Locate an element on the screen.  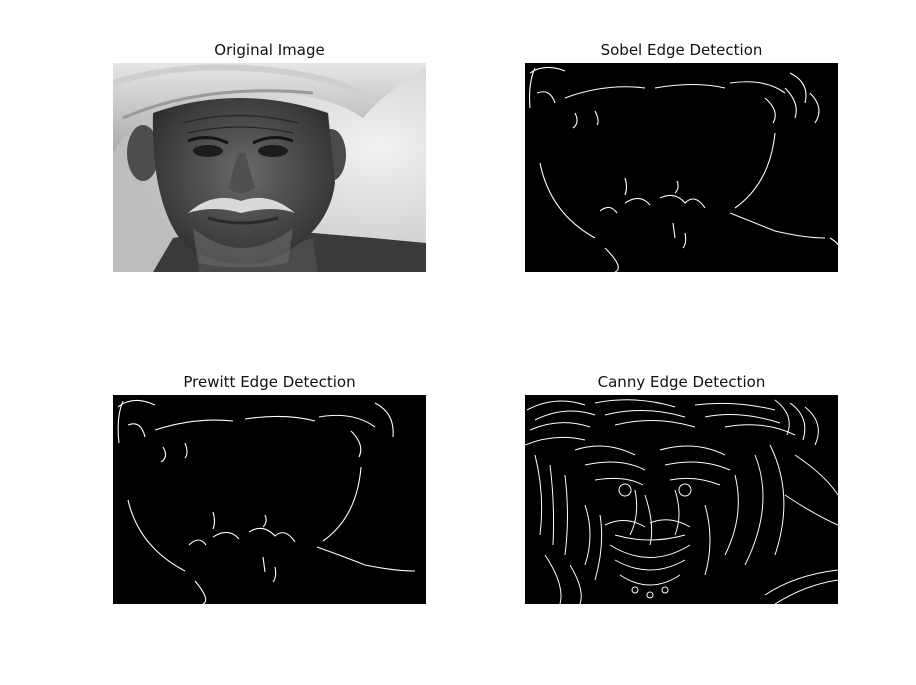
panel-title-canny: Canny Edge Detection is located at coordinates (681, 382).